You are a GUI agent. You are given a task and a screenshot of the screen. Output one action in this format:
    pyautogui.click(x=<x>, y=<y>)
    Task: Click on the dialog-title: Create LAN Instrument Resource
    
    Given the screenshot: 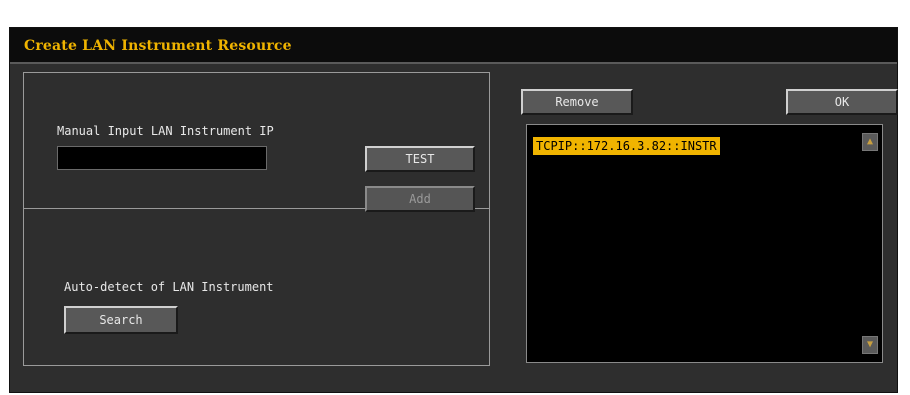 What is the action you would take?
    pyautogui.click(x=158, y=46)
    